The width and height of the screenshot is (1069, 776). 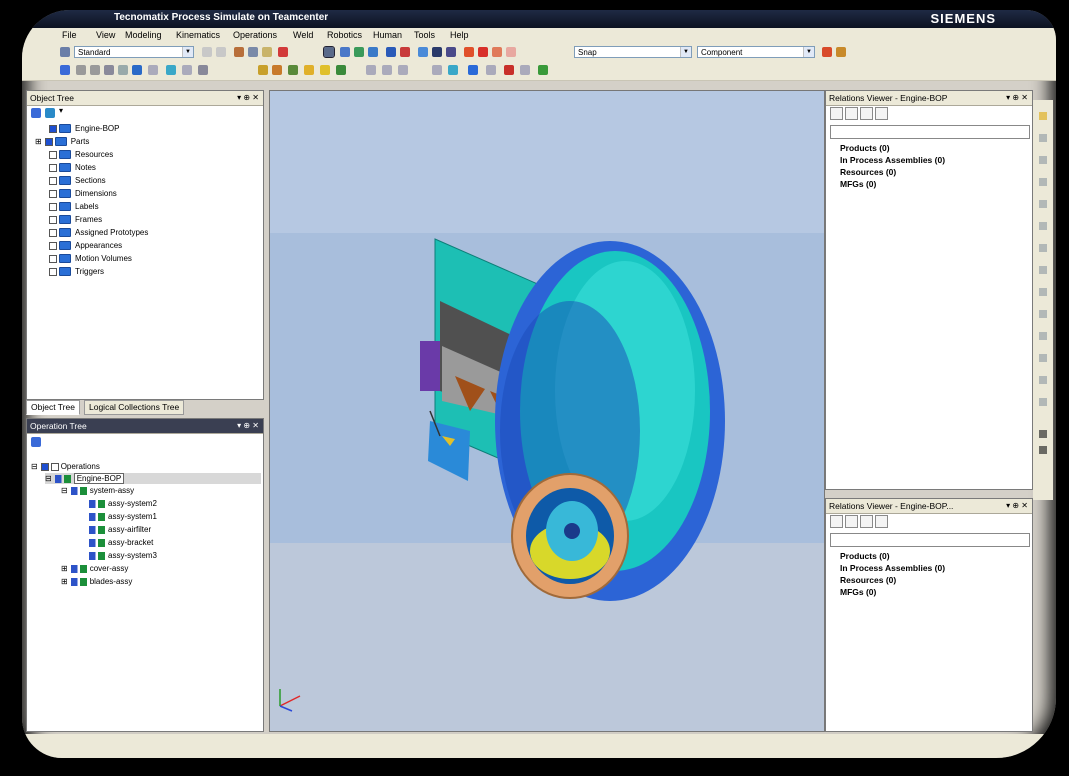 I want to click on tree-item-assy: assy-system3, so click(x=123, y=555).